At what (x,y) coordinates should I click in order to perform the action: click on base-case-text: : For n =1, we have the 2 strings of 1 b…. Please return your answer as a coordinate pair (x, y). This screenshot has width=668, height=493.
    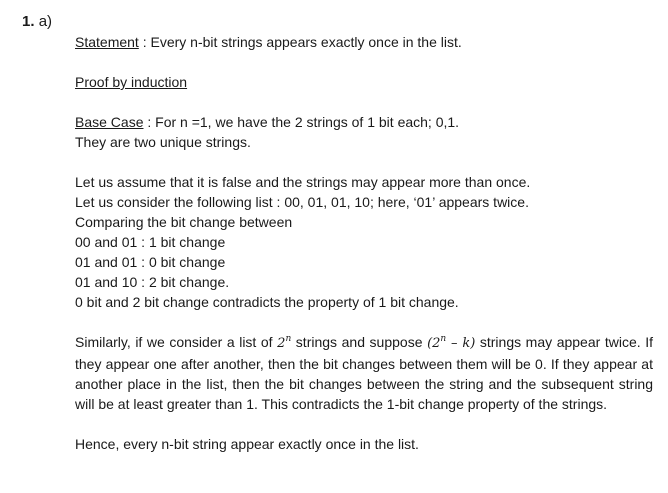
    Looking at the image, I should click on (301, 122).